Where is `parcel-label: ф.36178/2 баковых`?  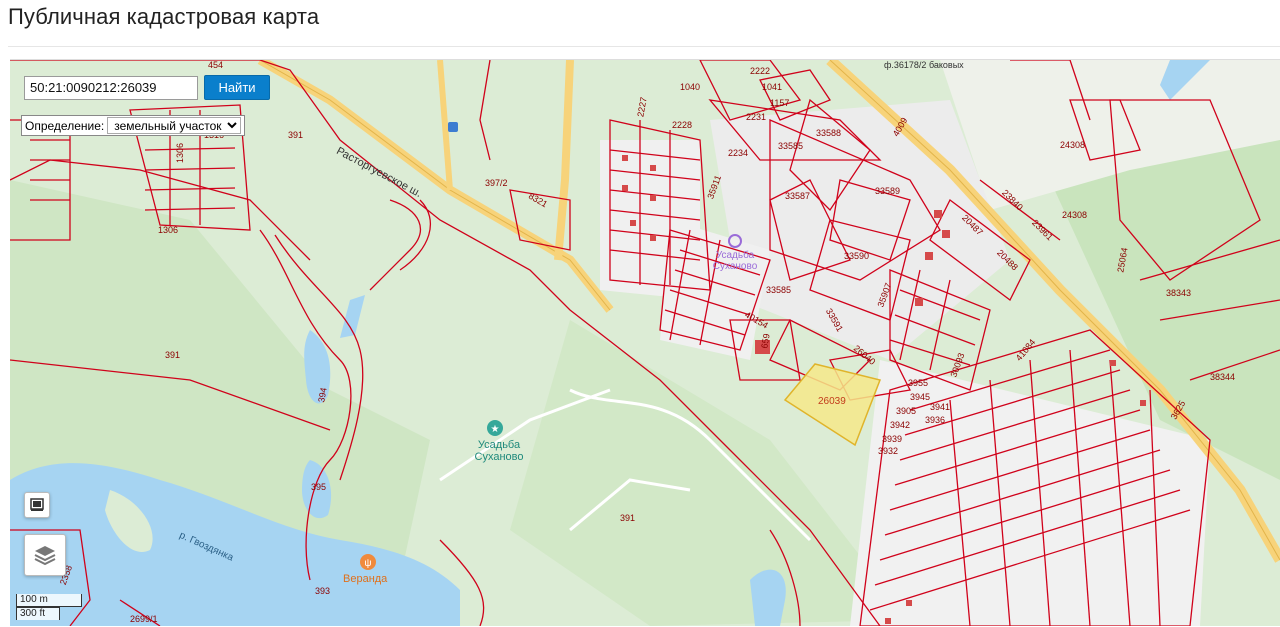
parcel-label: ф.36178/2 баковых is located at coordinates (924, 65).